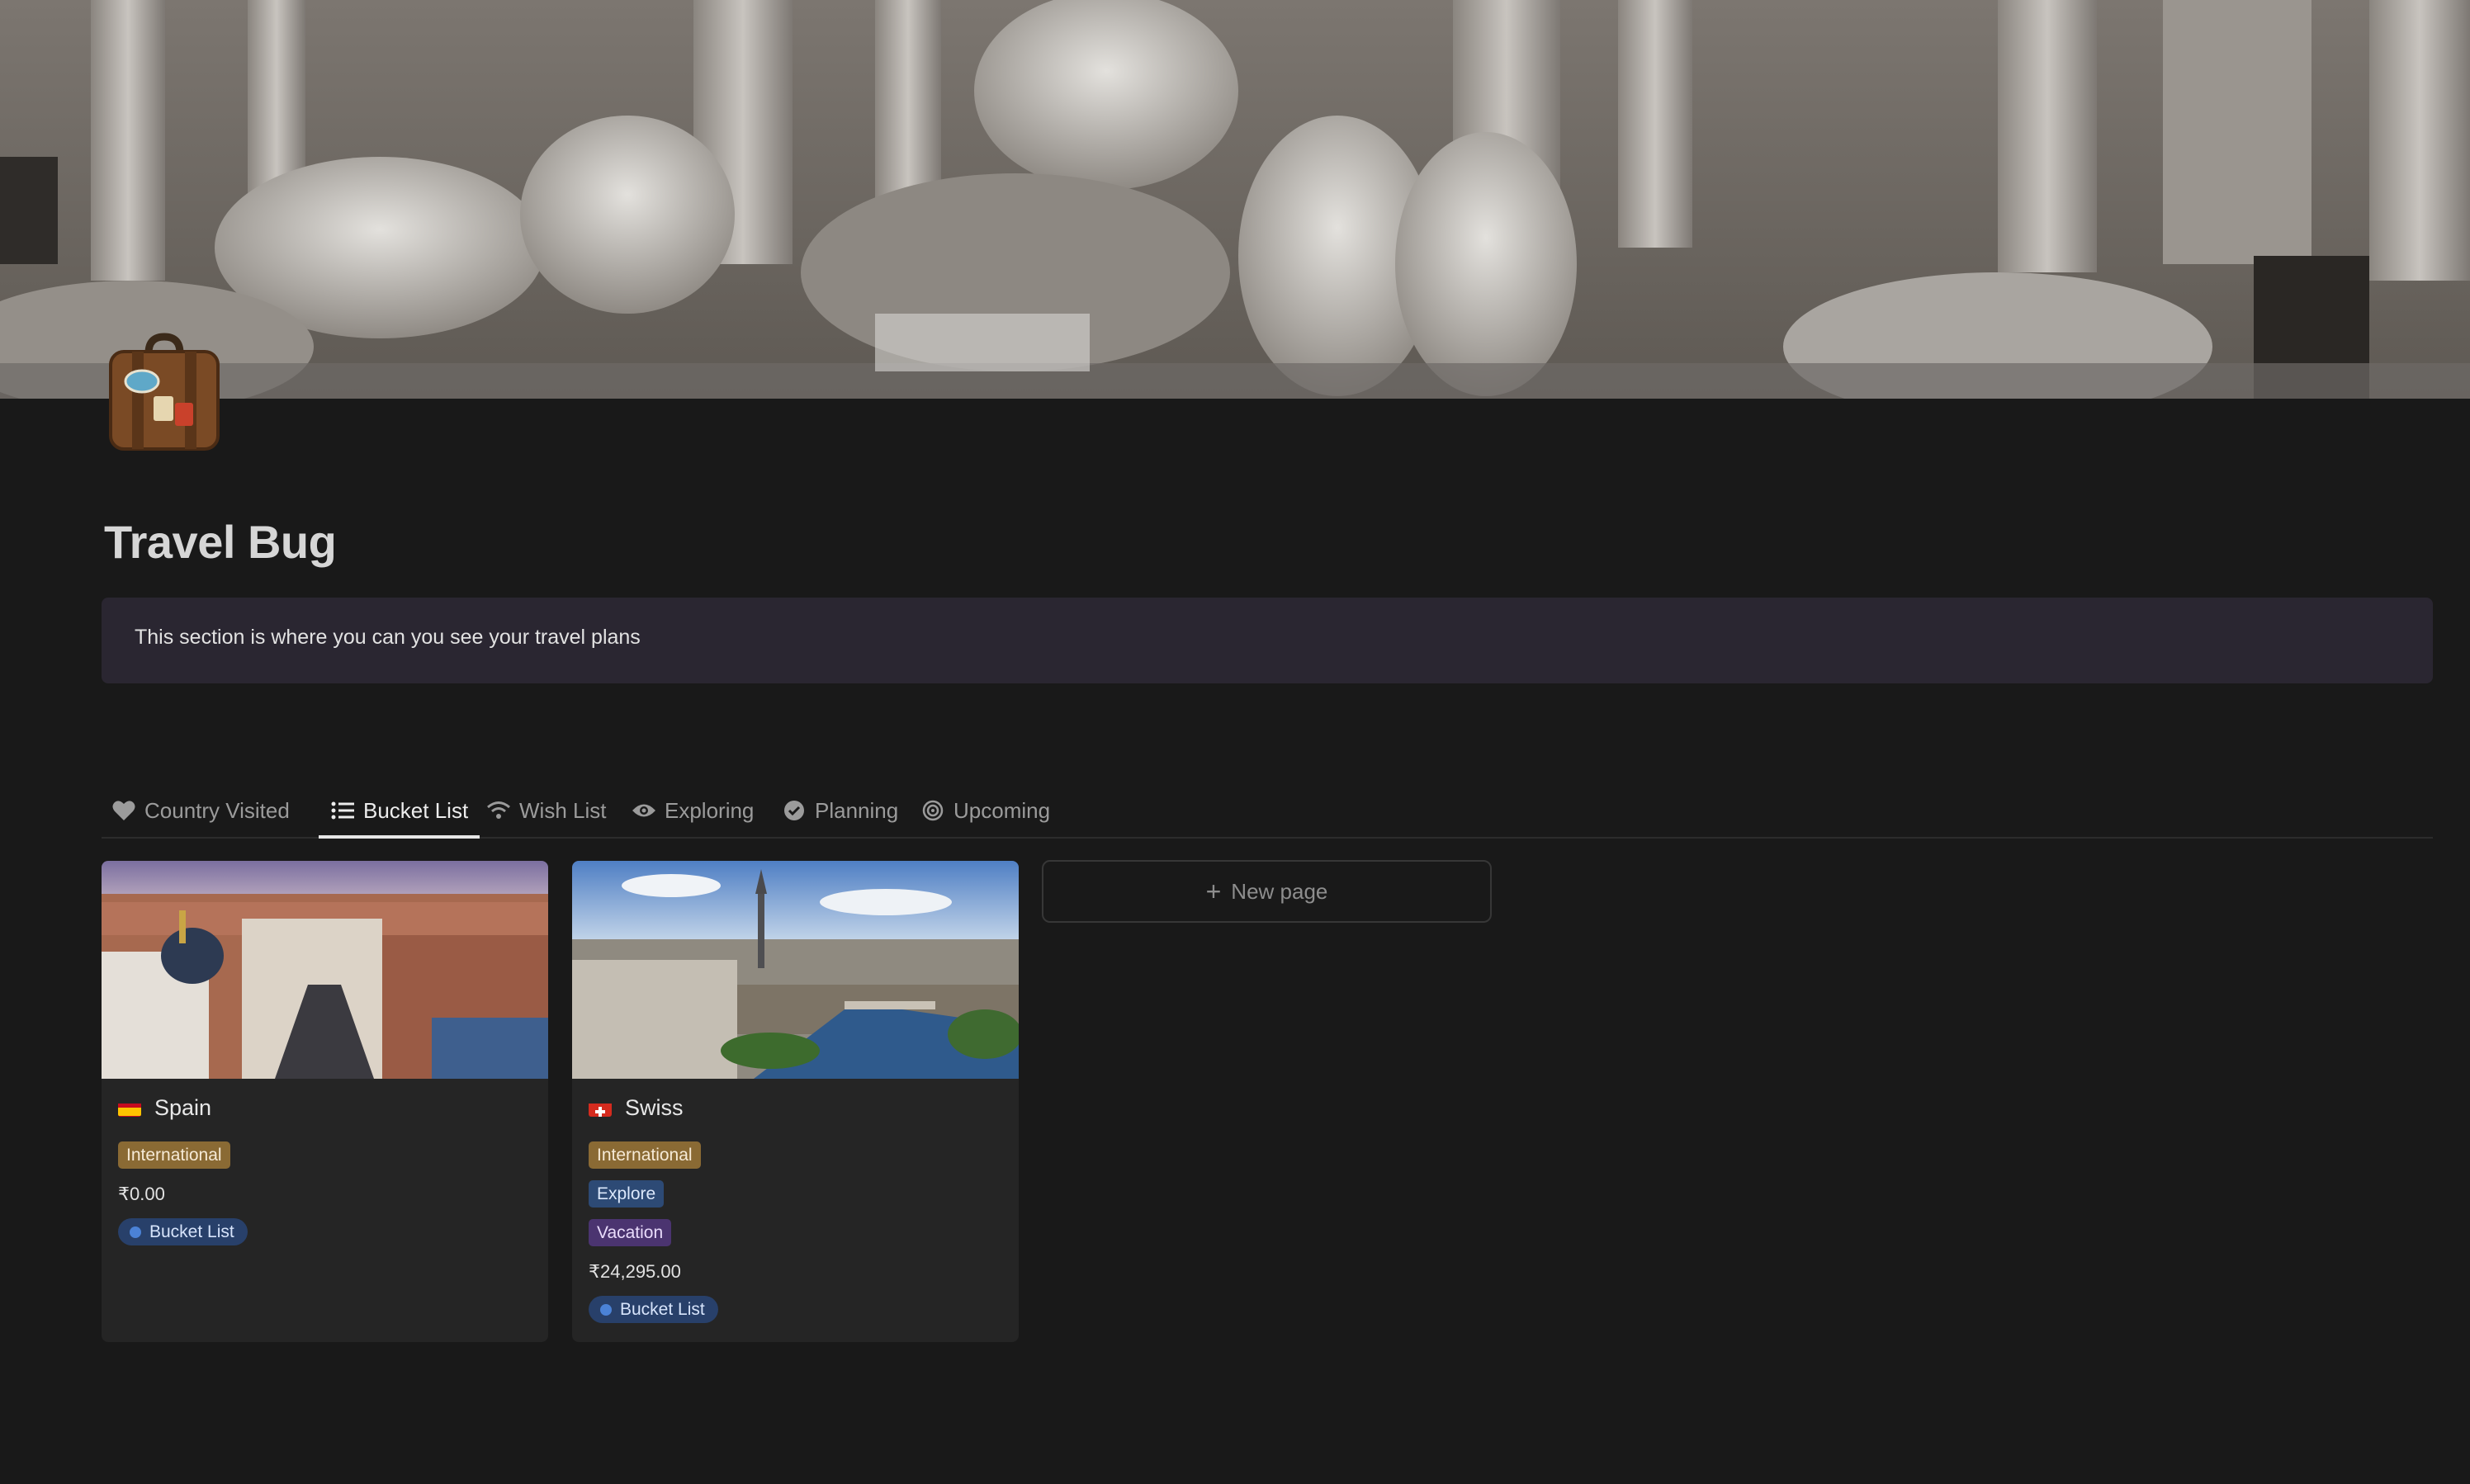 This screenshot has height=1484, width=2470. What do you see at coordinates (129, 1108) in the screenshot?
I see `spain-flag-icon` at bounding box center [129, 1108].